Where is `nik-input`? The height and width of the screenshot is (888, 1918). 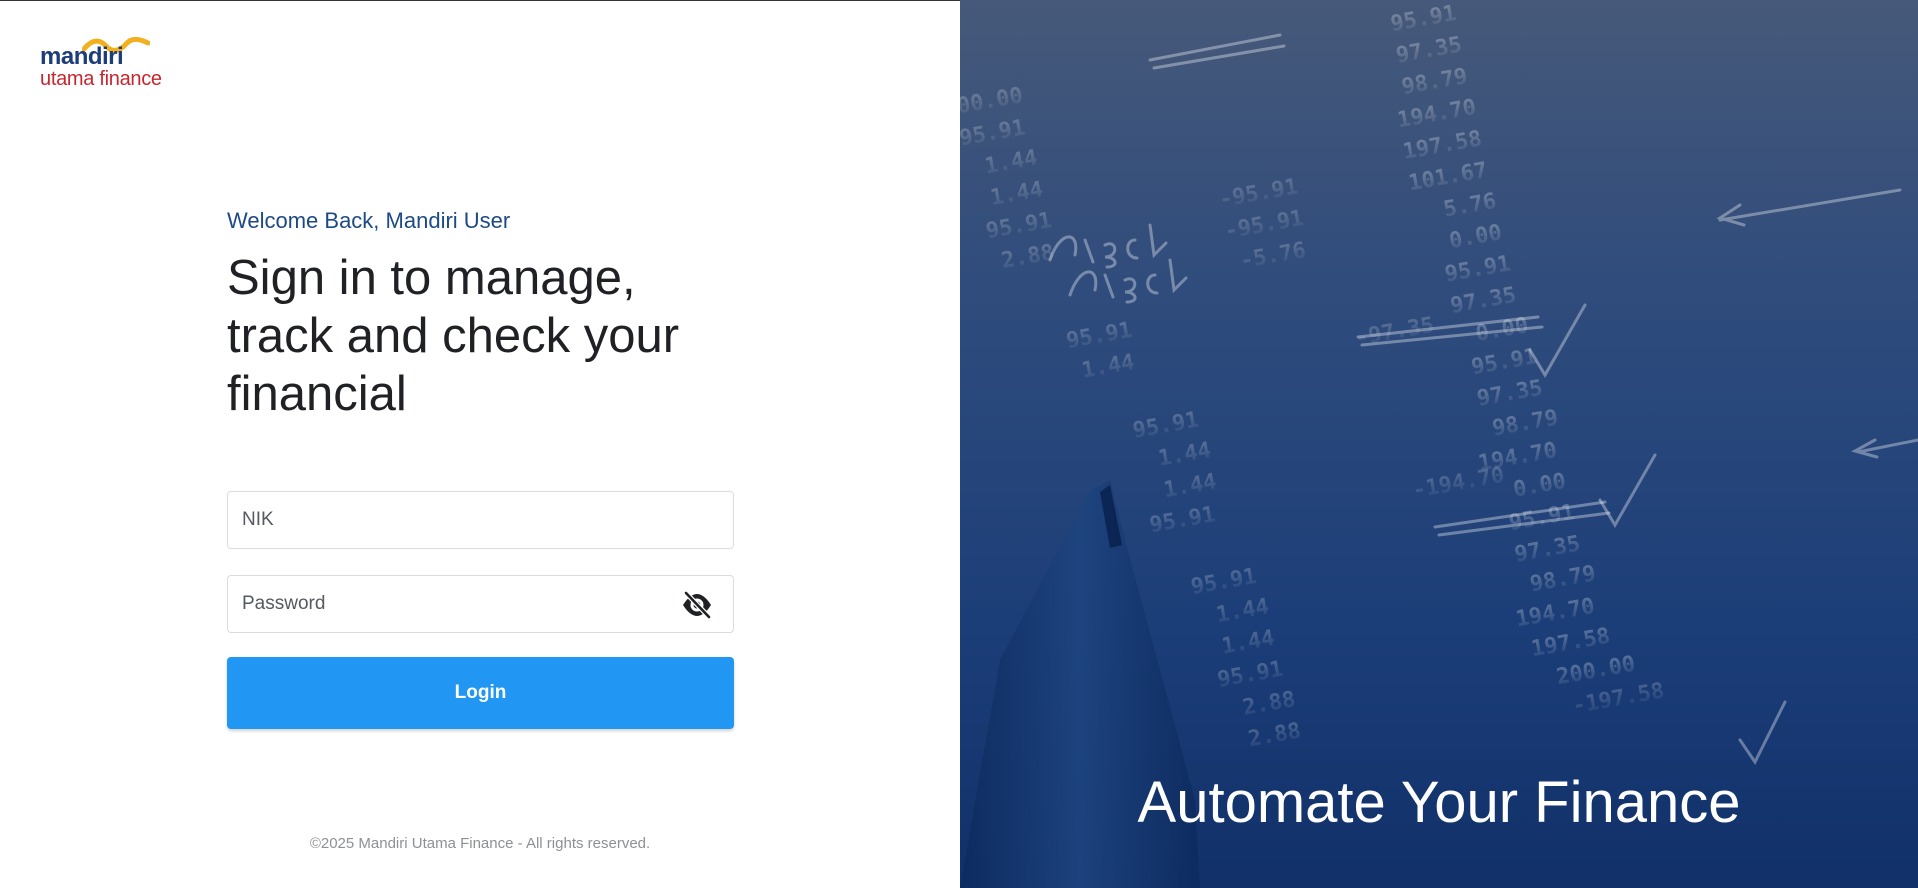
nik-input is located at coordinates (452, 520).